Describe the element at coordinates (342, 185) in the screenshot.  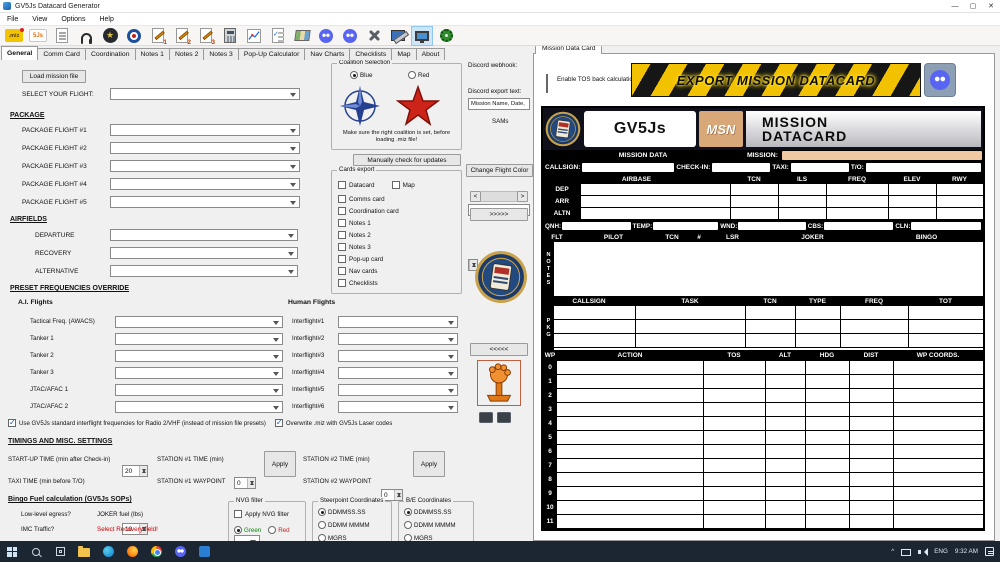
I see `export-datacard-checkbox` at that location.